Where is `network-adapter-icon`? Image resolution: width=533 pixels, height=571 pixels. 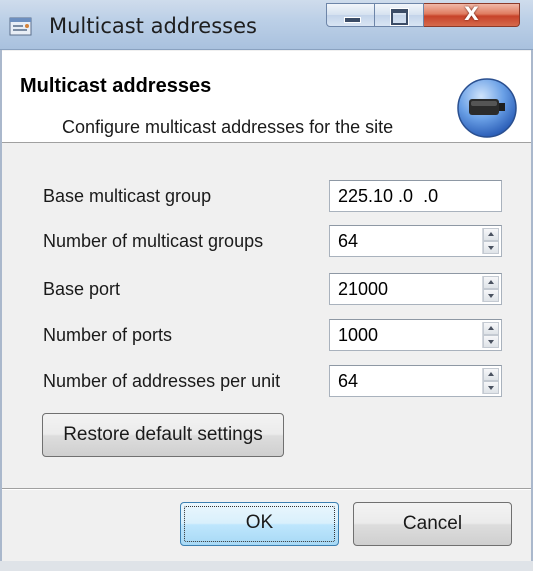 network-adapter-icon is located at coordinates (487, 108).